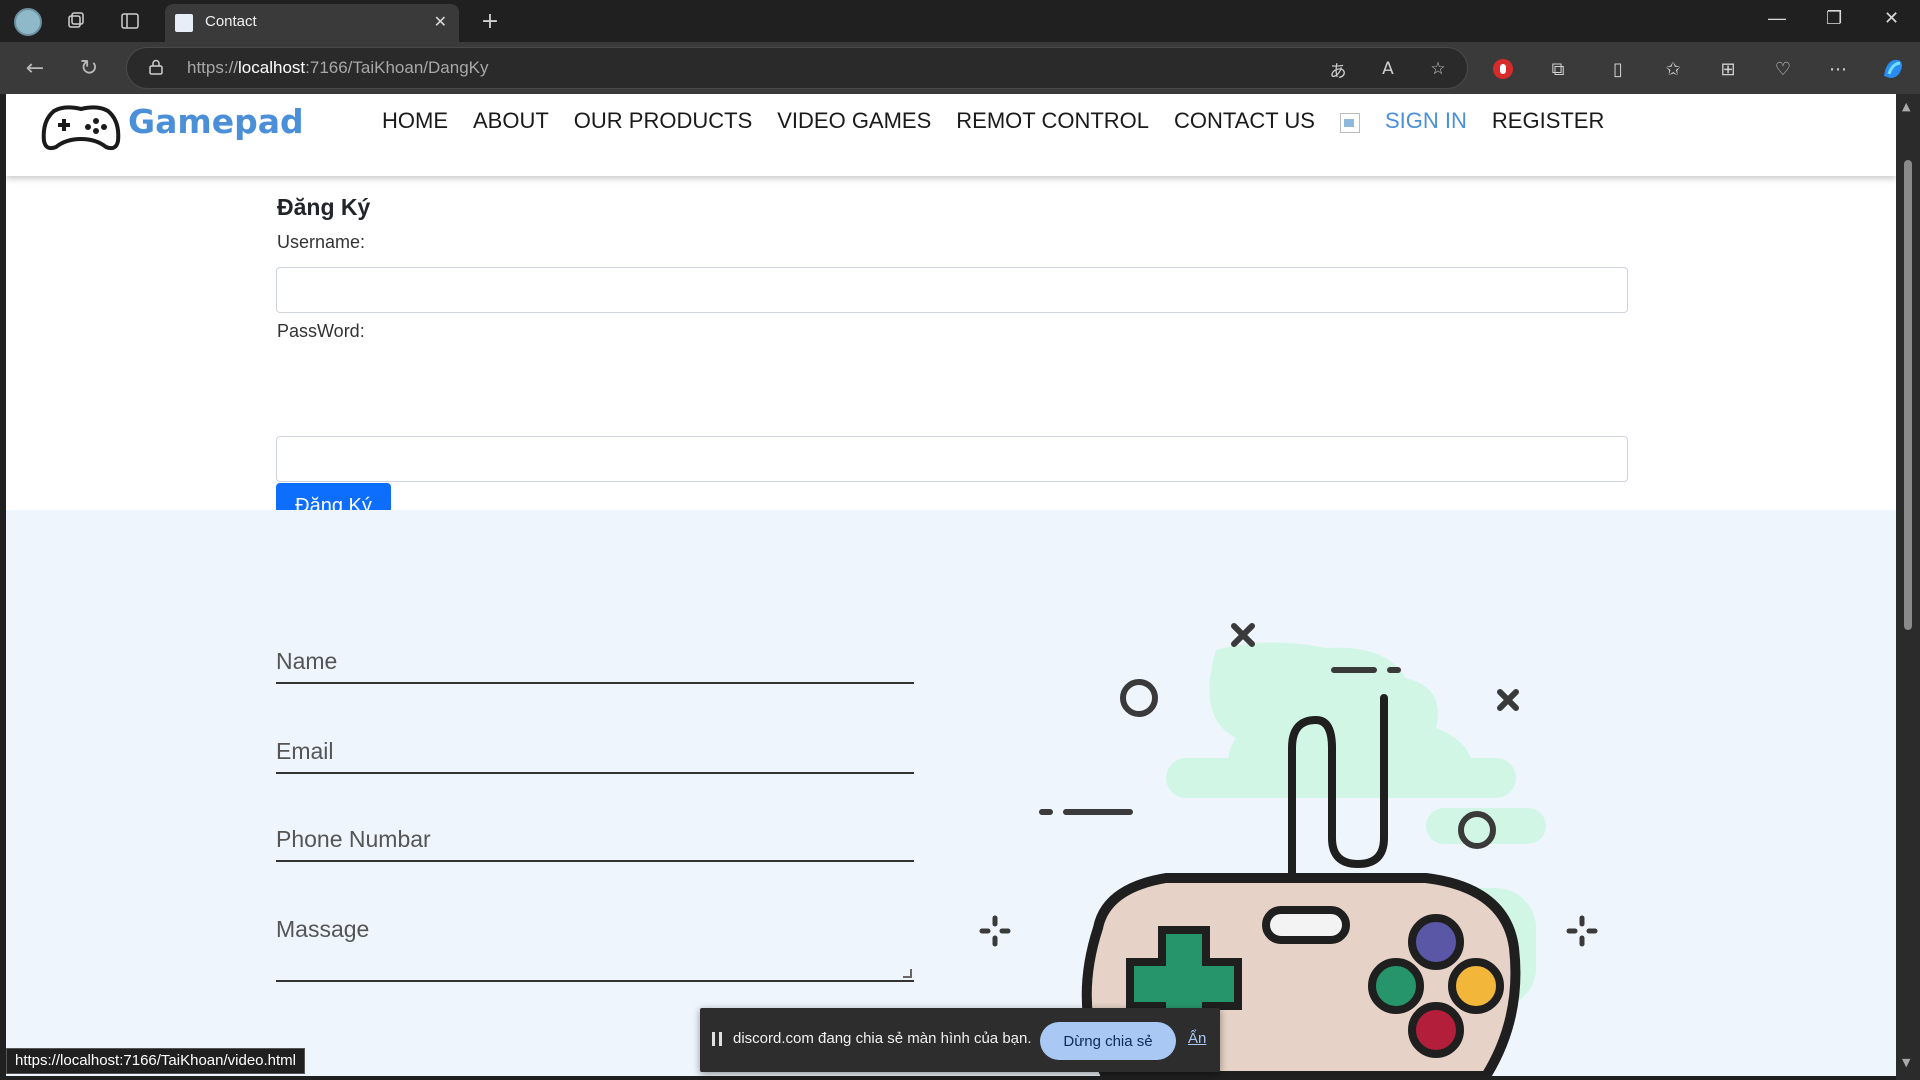  What do you see at coordinates (960, 21) in the screenshot?
I see `browser-tab-bar: Contact ✕ + — ❐ ✕` at bounding box center [960, 21].